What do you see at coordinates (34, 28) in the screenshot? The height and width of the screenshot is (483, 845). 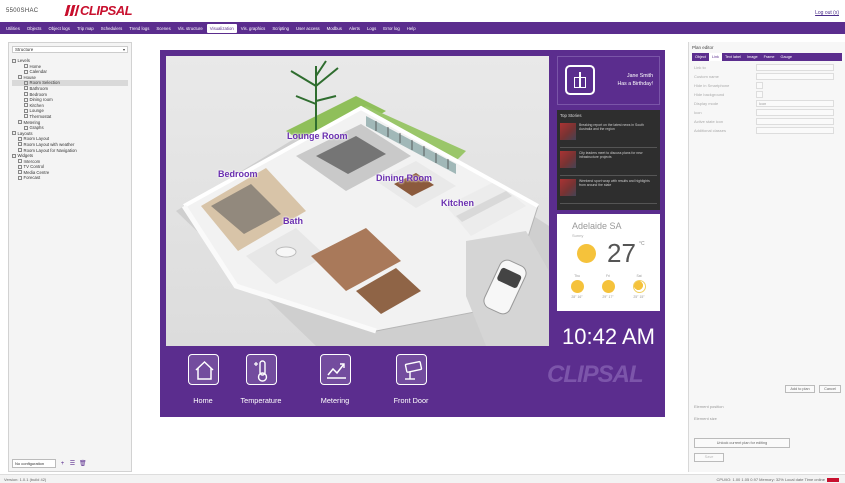 I see `nav-tab: Objects` at bounding box center [34, 28].